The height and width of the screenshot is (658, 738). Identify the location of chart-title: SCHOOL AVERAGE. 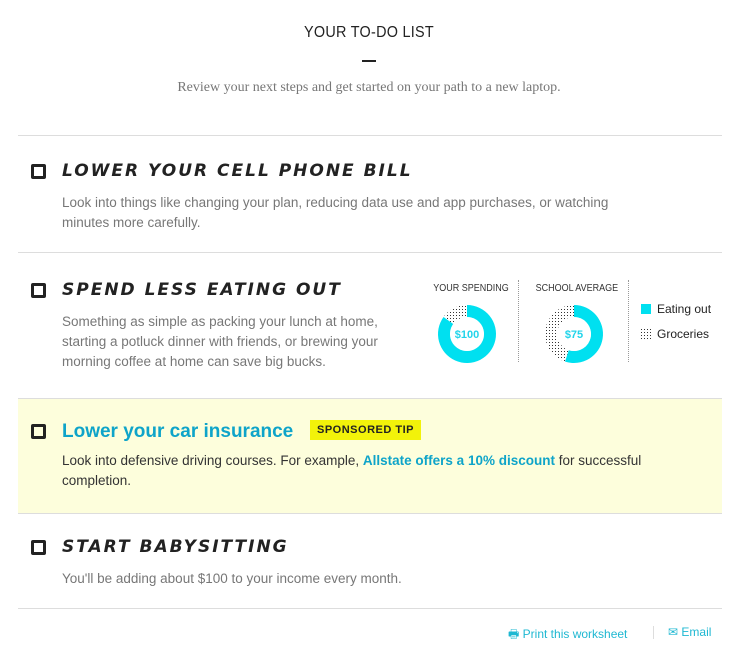
(577, 288).